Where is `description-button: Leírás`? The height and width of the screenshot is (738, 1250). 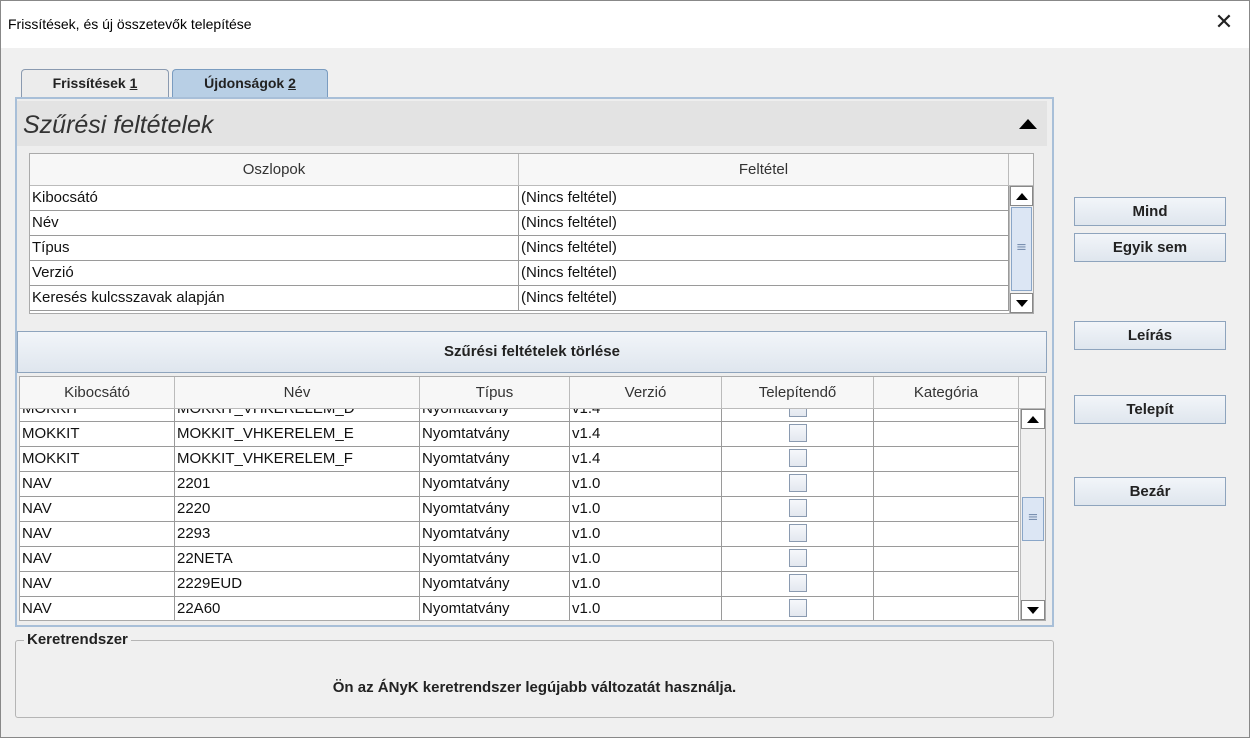
description-button: Leírás is located at coordinates (1150, 335).